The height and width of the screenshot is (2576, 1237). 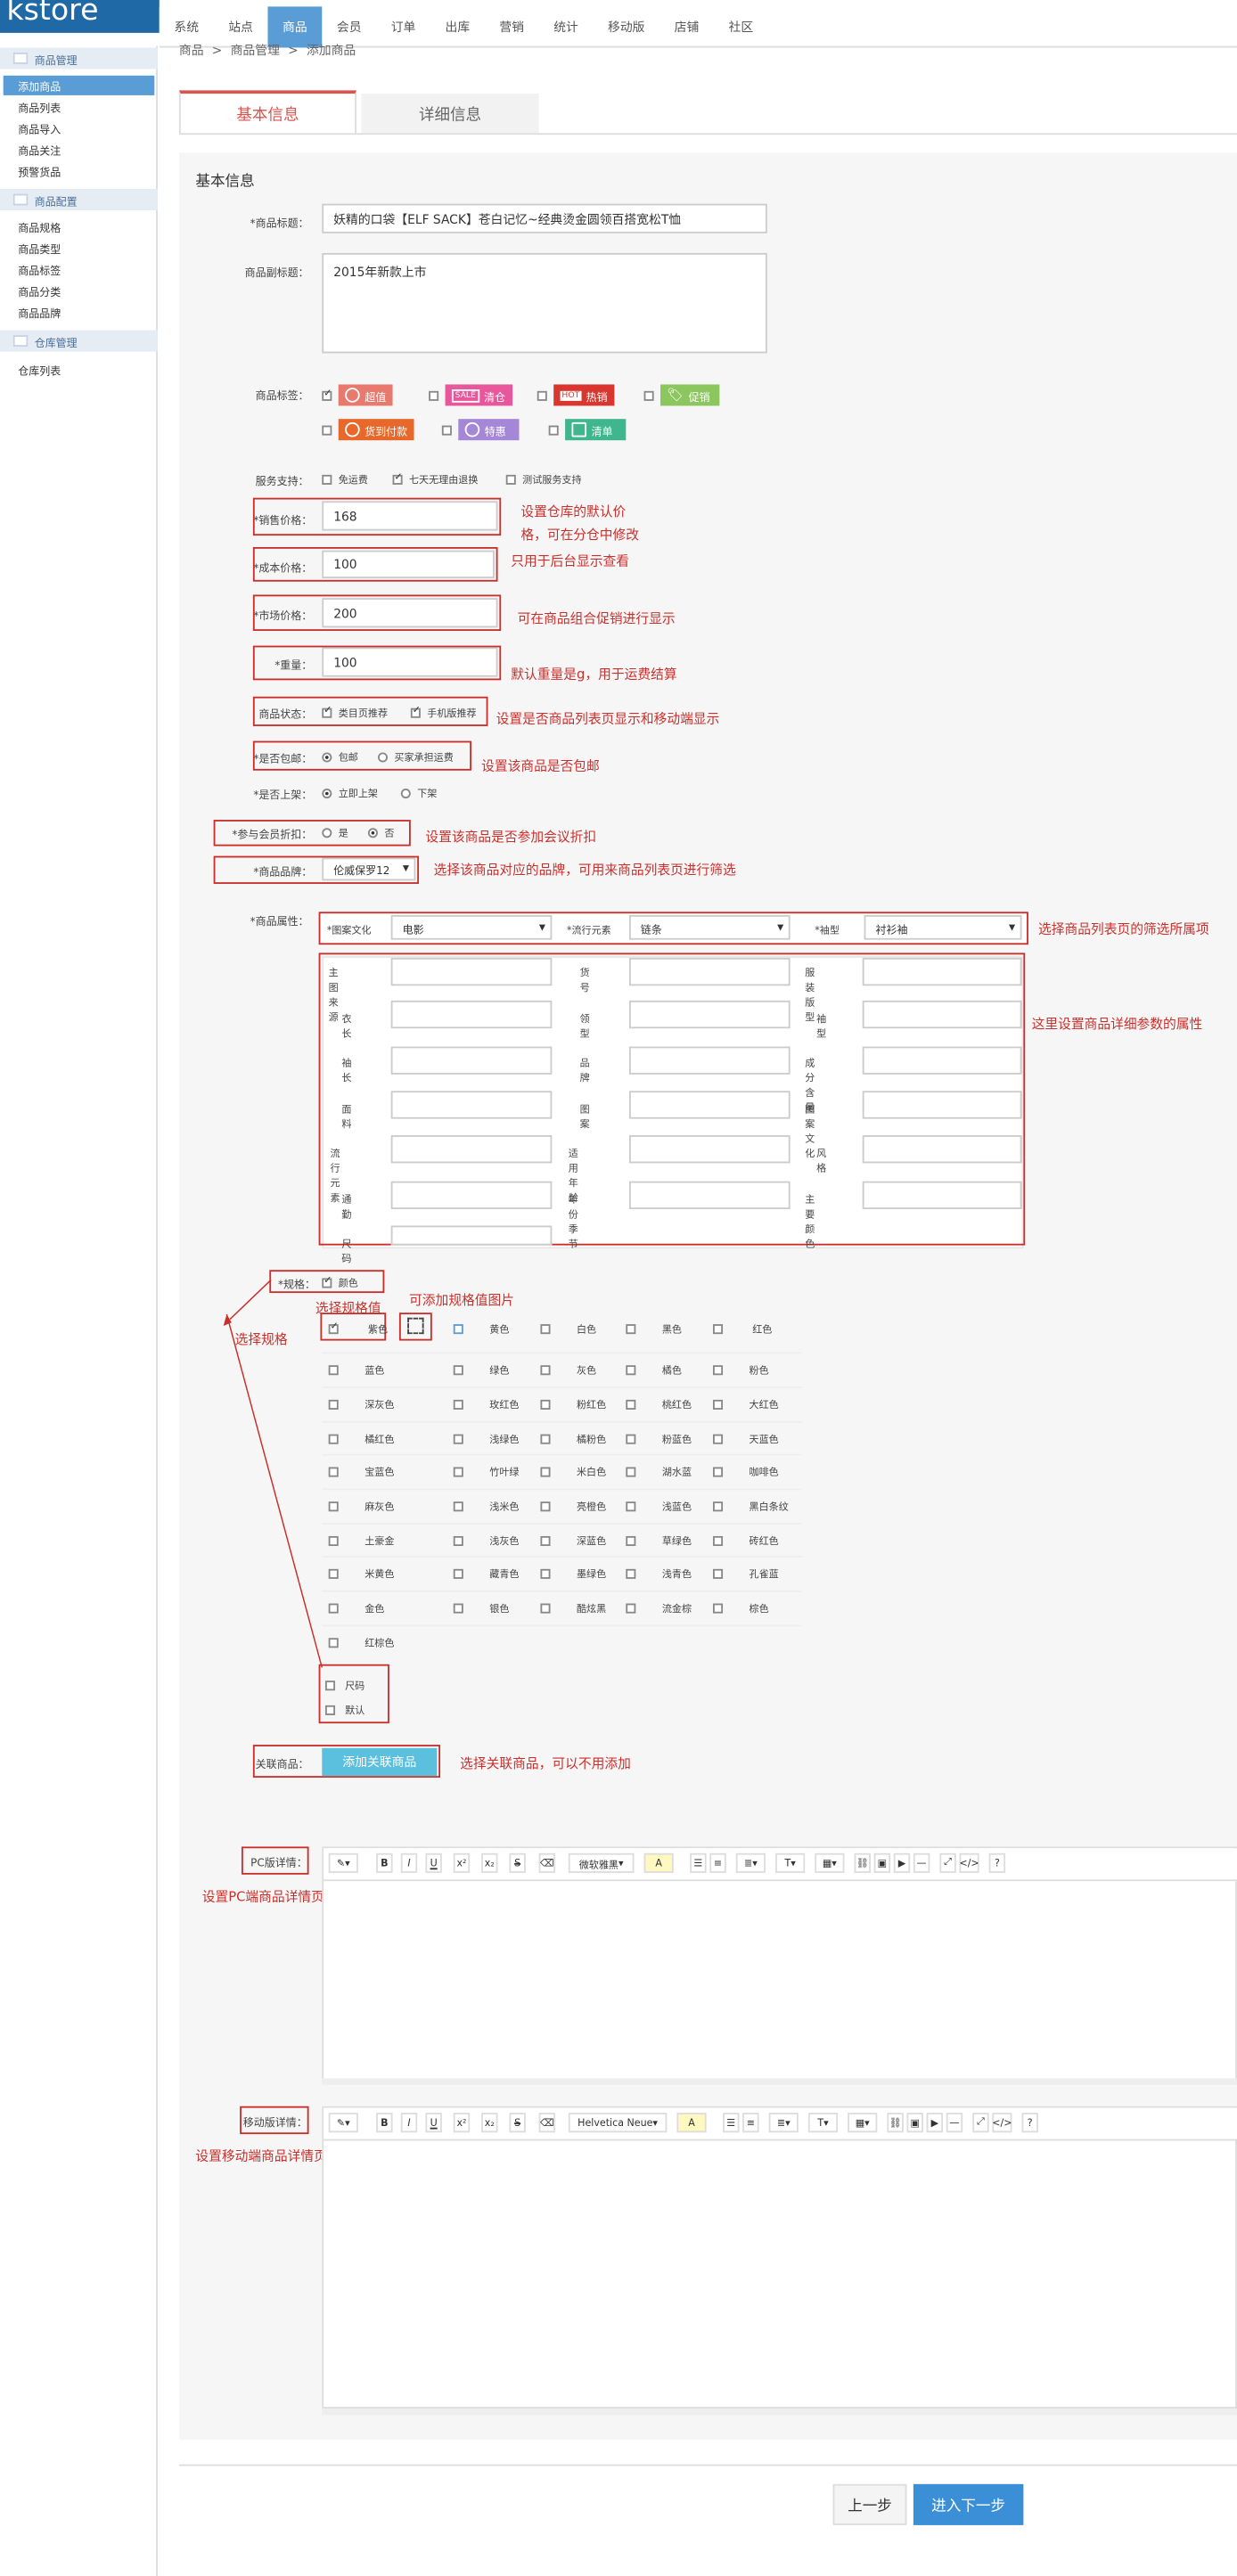 I want to click on footer-divider, so click(x=708, y=2465).